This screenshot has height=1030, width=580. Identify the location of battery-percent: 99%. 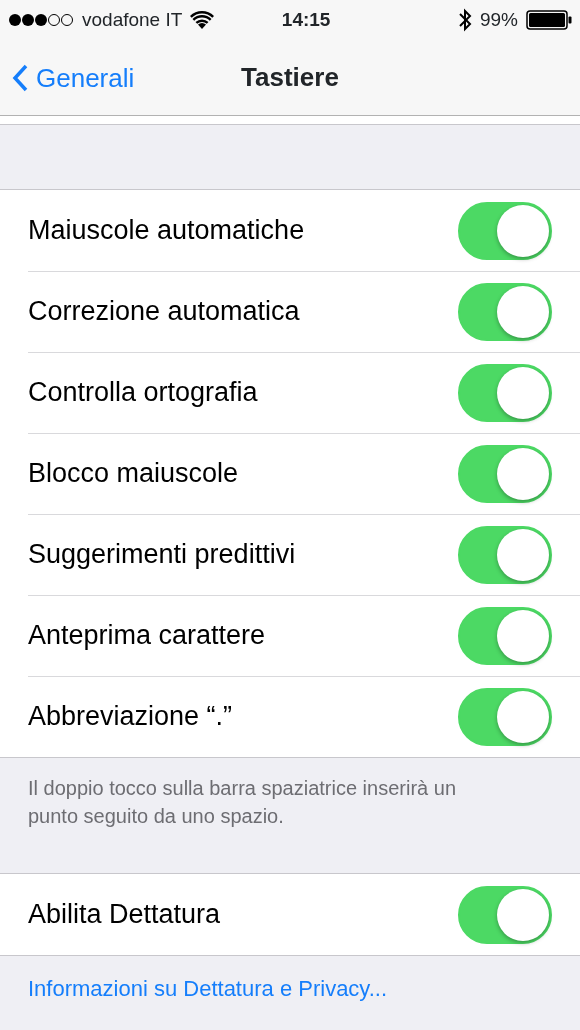
(498, 19).